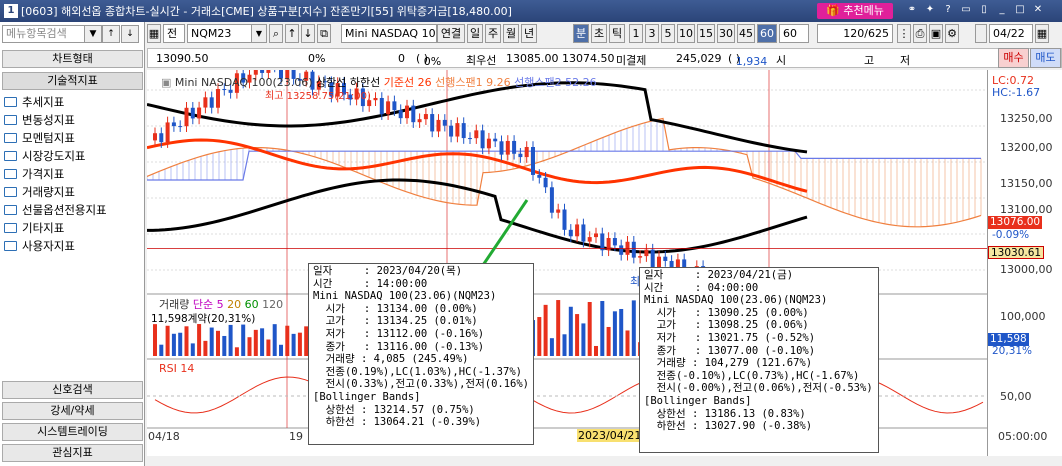 The width and height of the screenshot is (1062, 466). What do you see at coordinates (948, 10) in the screenshot?
I see `help-icon: ?` at bounding box center [948, 10].